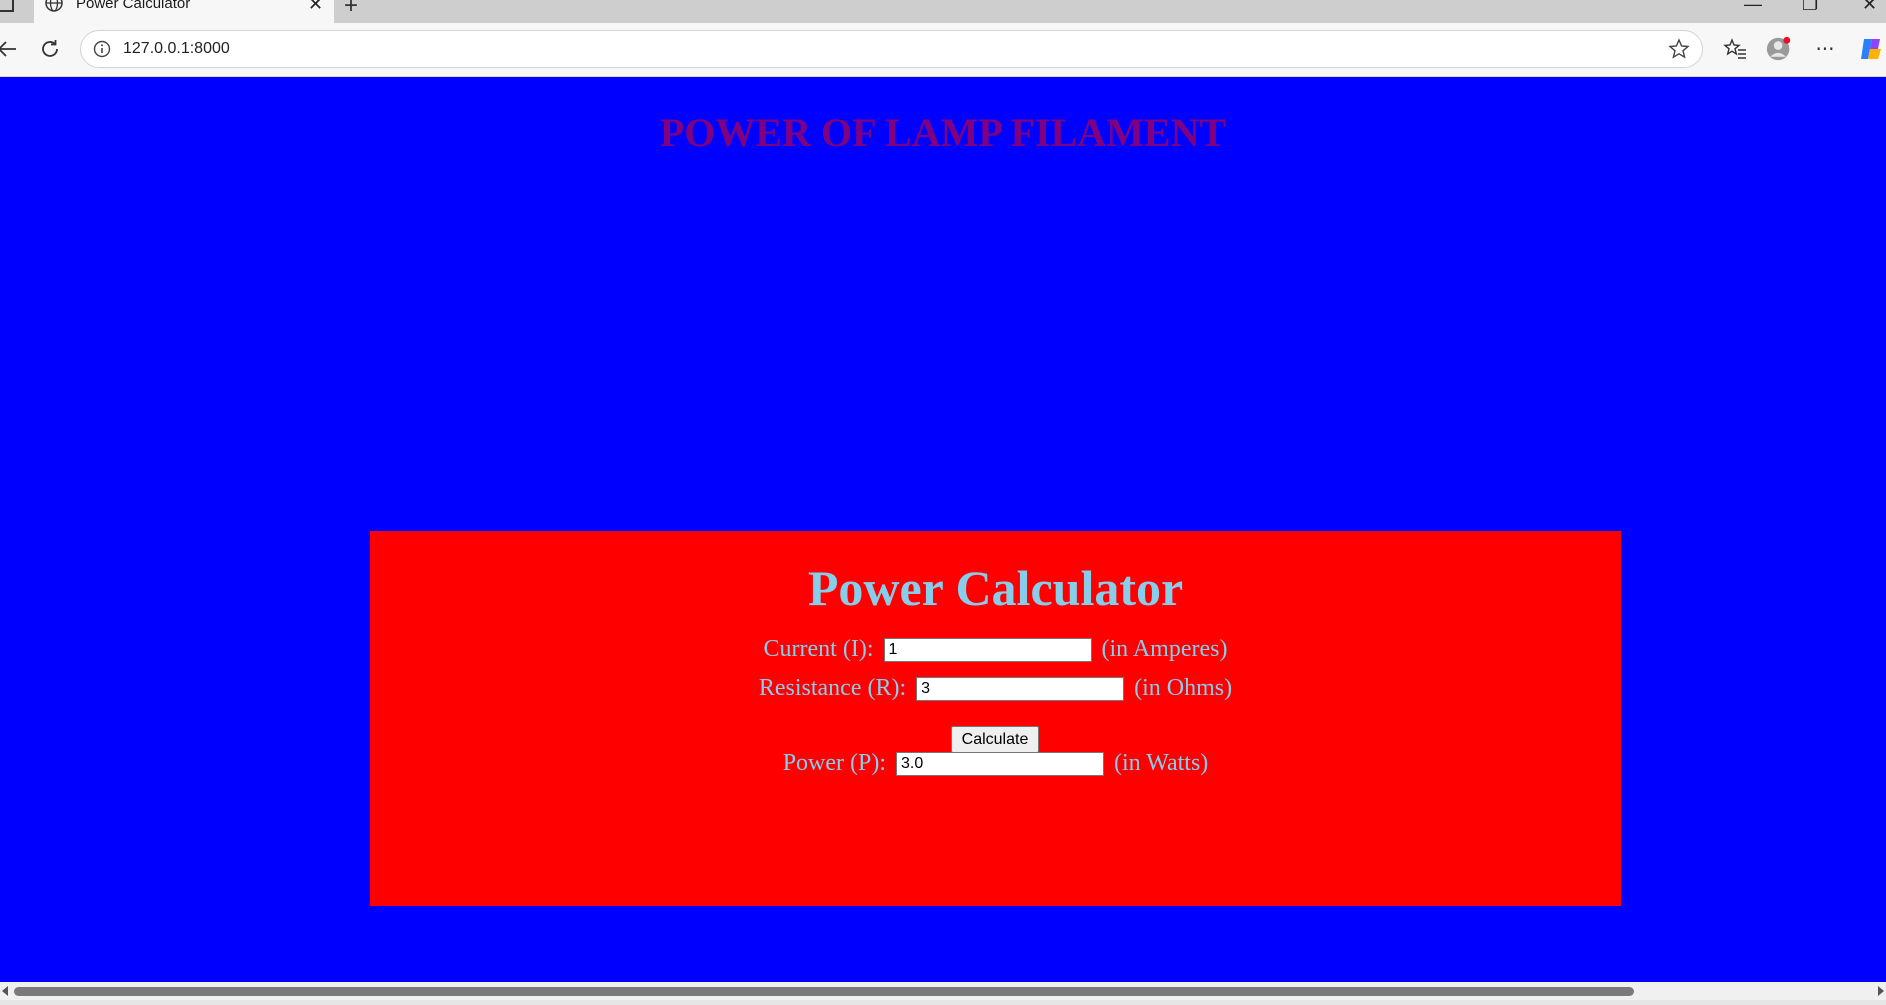 The image size is (1886, 1005). I want to click on calculator-title: Power Calculator, so click(995, 588).